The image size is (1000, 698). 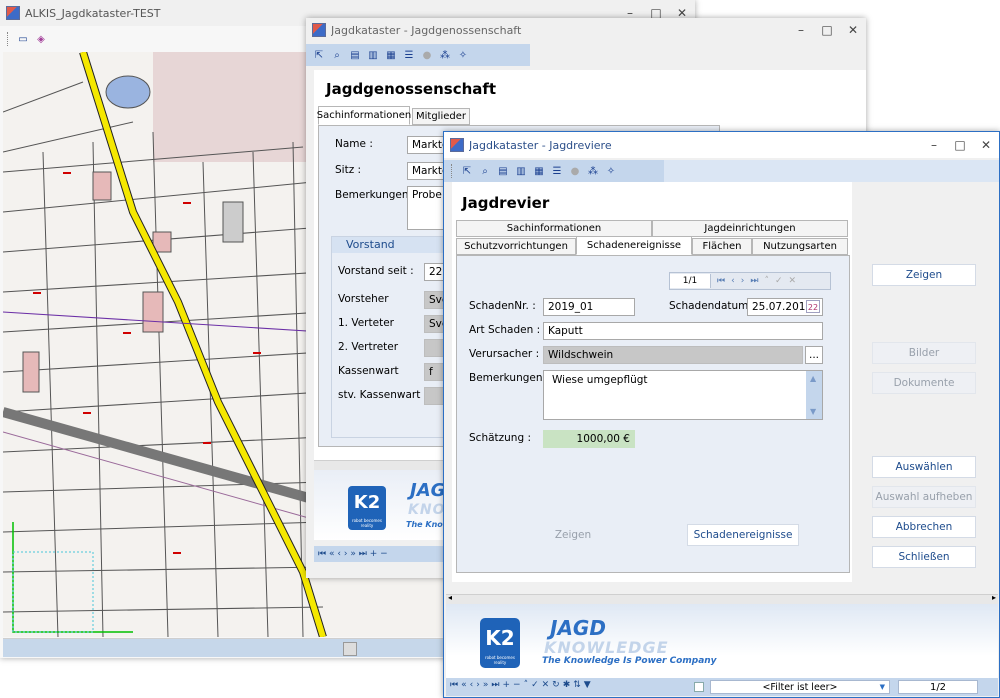 I want to click on scroll-thumb, so click(x=350, y=649).